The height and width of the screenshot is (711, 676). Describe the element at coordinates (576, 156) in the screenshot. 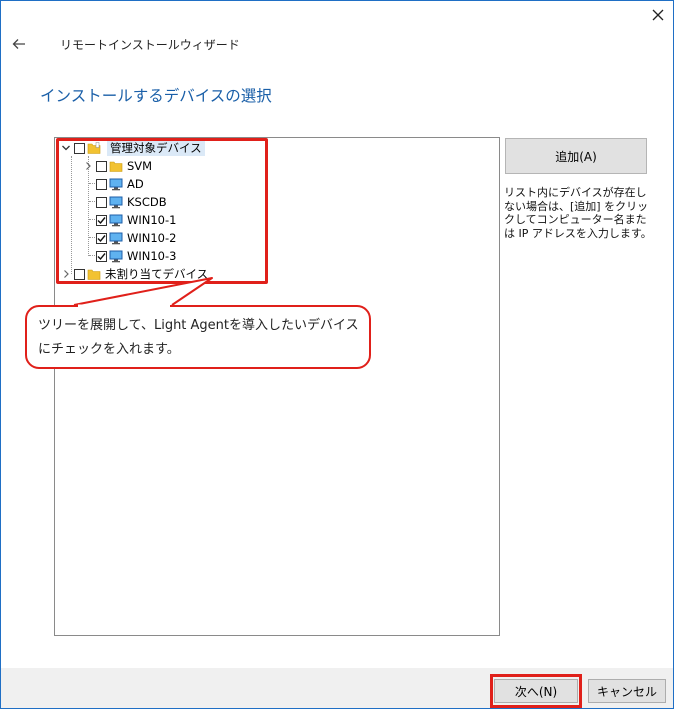

I see `add-device-button: 追加(A)` at that location.